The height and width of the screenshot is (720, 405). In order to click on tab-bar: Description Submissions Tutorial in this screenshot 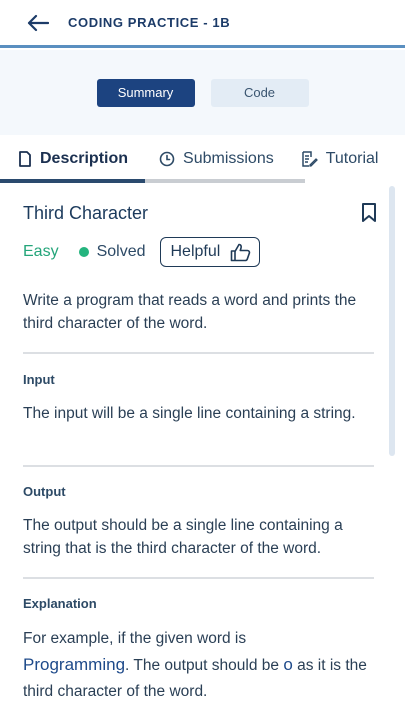, I will do `click(202, 159)`.